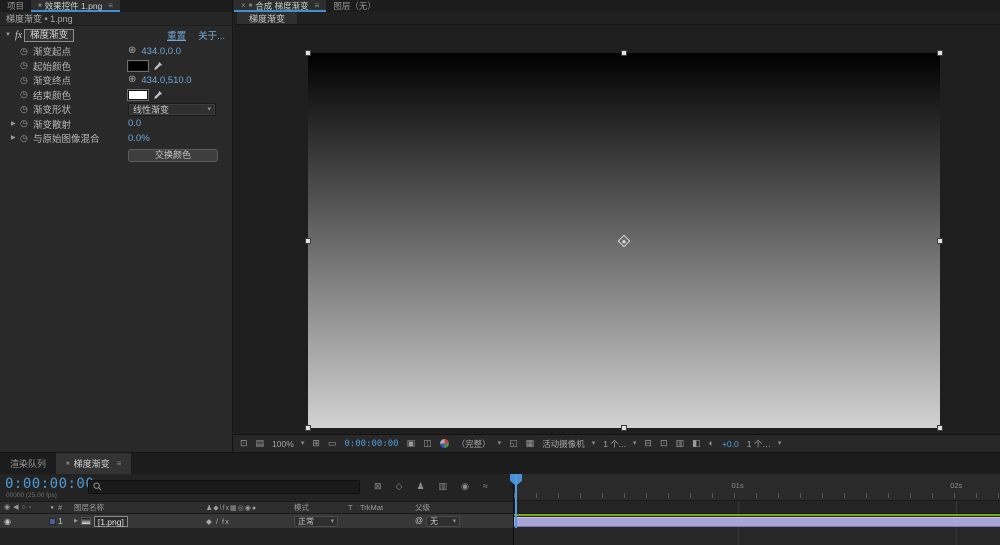  Describe the element at coordinates (445, 507) in the screenshot. I see `parent-header: 父级` at that location.